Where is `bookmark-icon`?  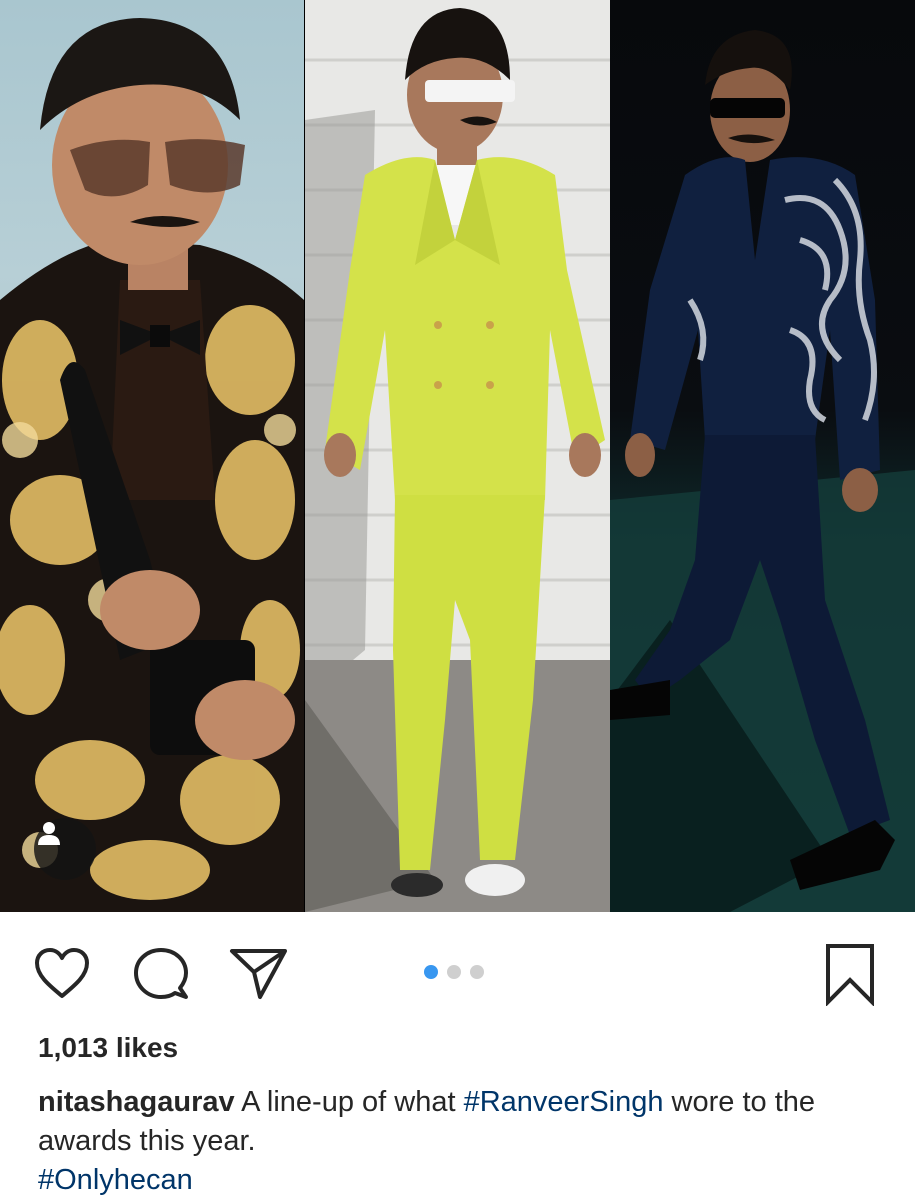 bookmark-icon is located at coordinates (850, 975).